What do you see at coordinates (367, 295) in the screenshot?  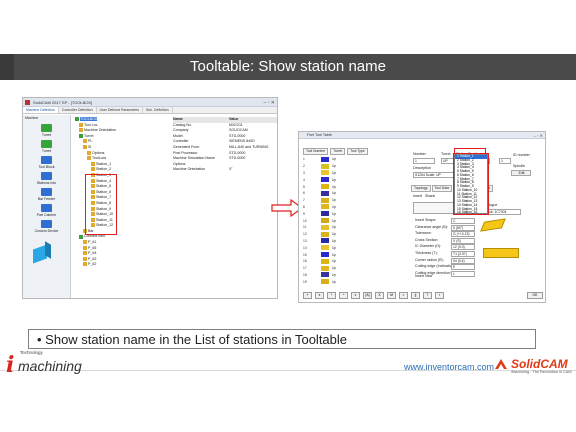 I see `toolbar-button: [A]` at bounding box center [367, 295].